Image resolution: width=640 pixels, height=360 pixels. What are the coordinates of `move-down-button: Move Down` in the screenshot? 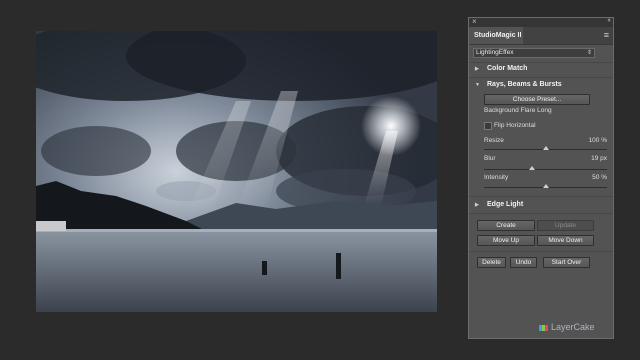 It's located at (565, 240).